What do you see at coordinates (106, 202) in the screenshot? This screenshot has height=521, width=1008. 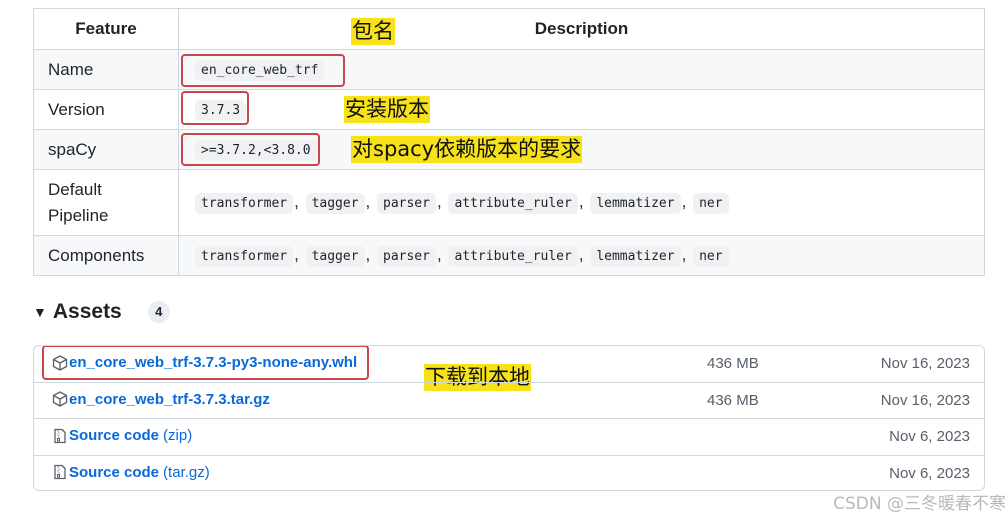 I see `feature-pipeline-label: Default Pipeline` at bounding box center [106, 202].